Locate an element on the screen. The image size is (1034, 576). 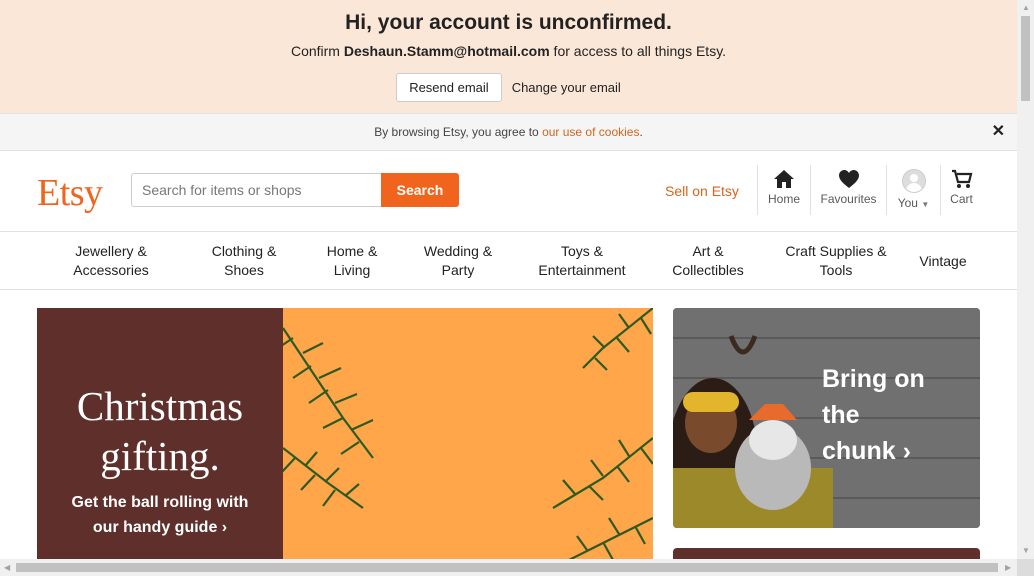
category-clothing: Clothing & Shoes is located at coordinates (244, 261).